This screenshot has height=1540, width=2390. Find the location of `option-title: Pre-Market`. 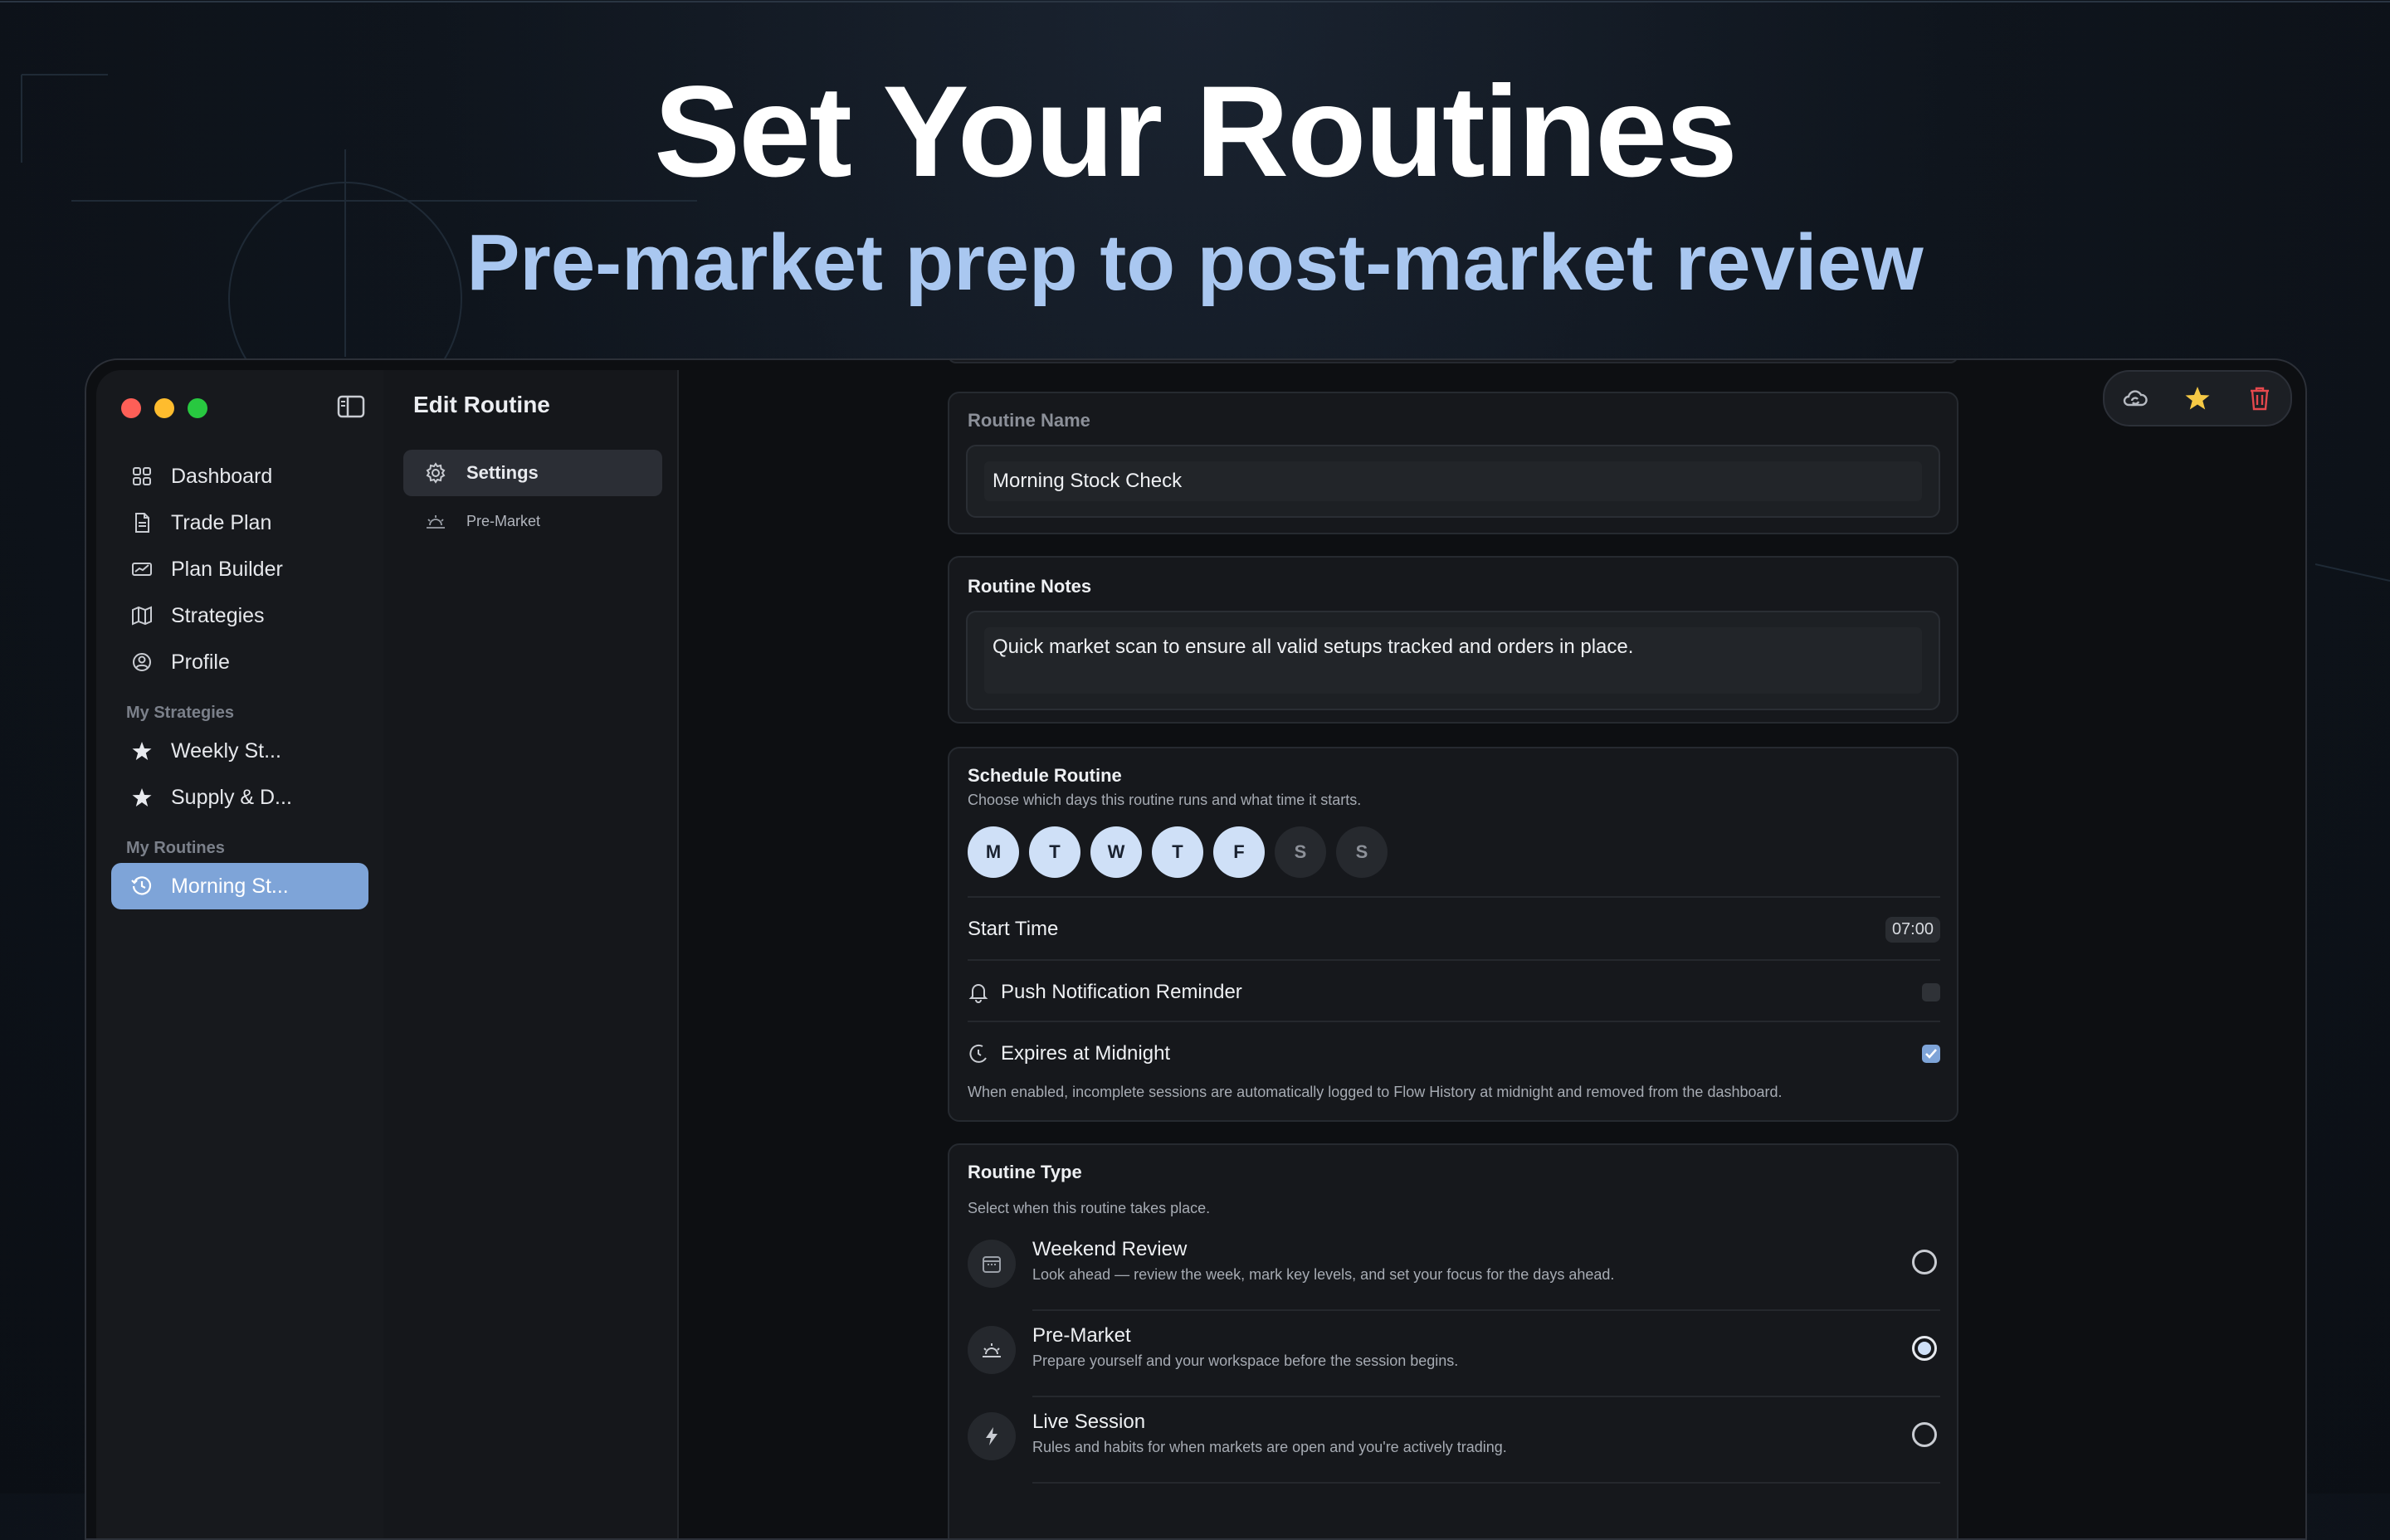

option-title: Pre-Market is located at coordinates (1082, 1335).